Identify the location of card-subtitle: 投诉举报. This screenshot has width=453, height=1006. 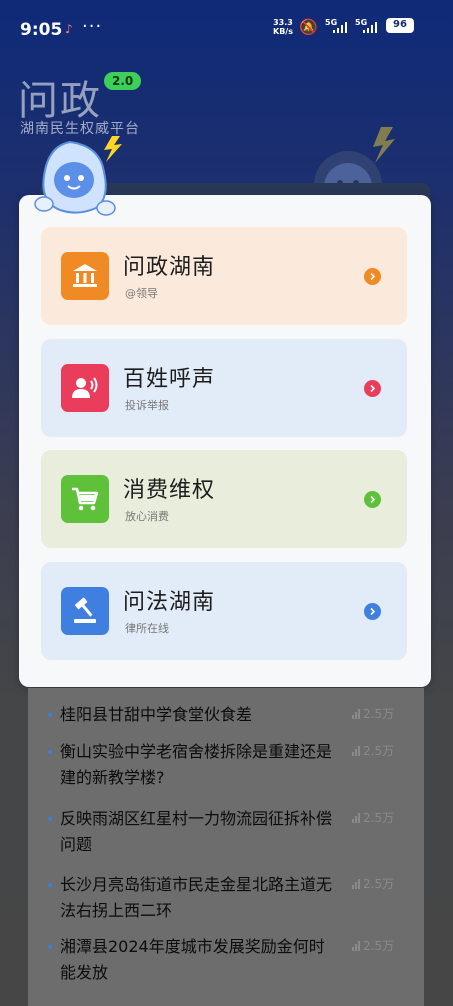
(147, 405).